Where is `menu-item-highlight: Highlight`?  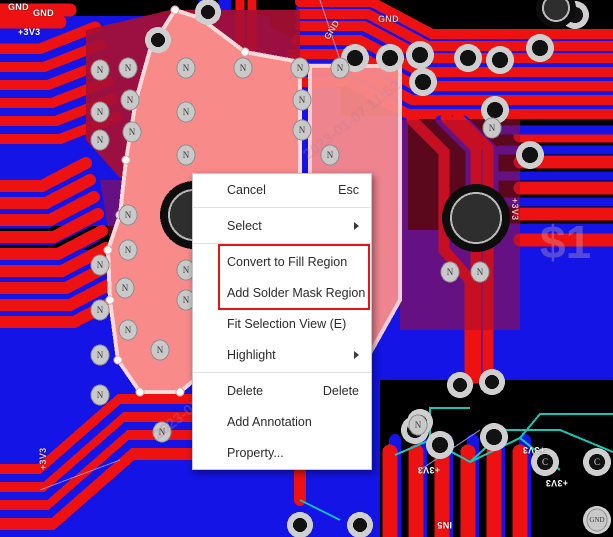 menu-item-highlight: Highlight is located at coordinates (282, 354).